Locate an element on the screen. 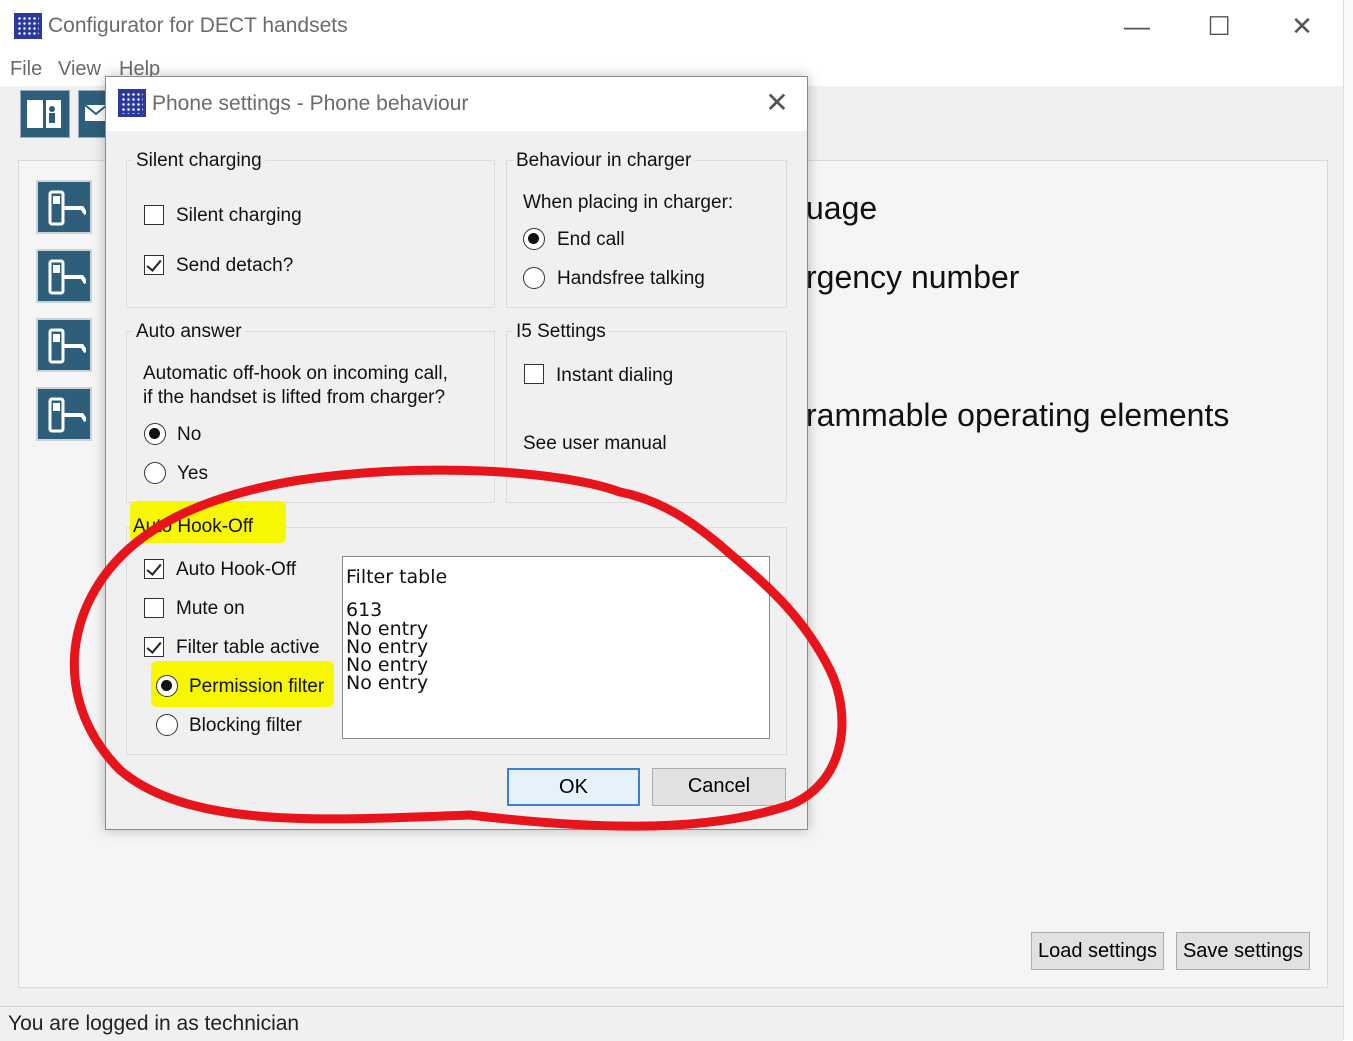  programmable-elements-heading: rammable operating elements is located at coordinates (1017, 415).